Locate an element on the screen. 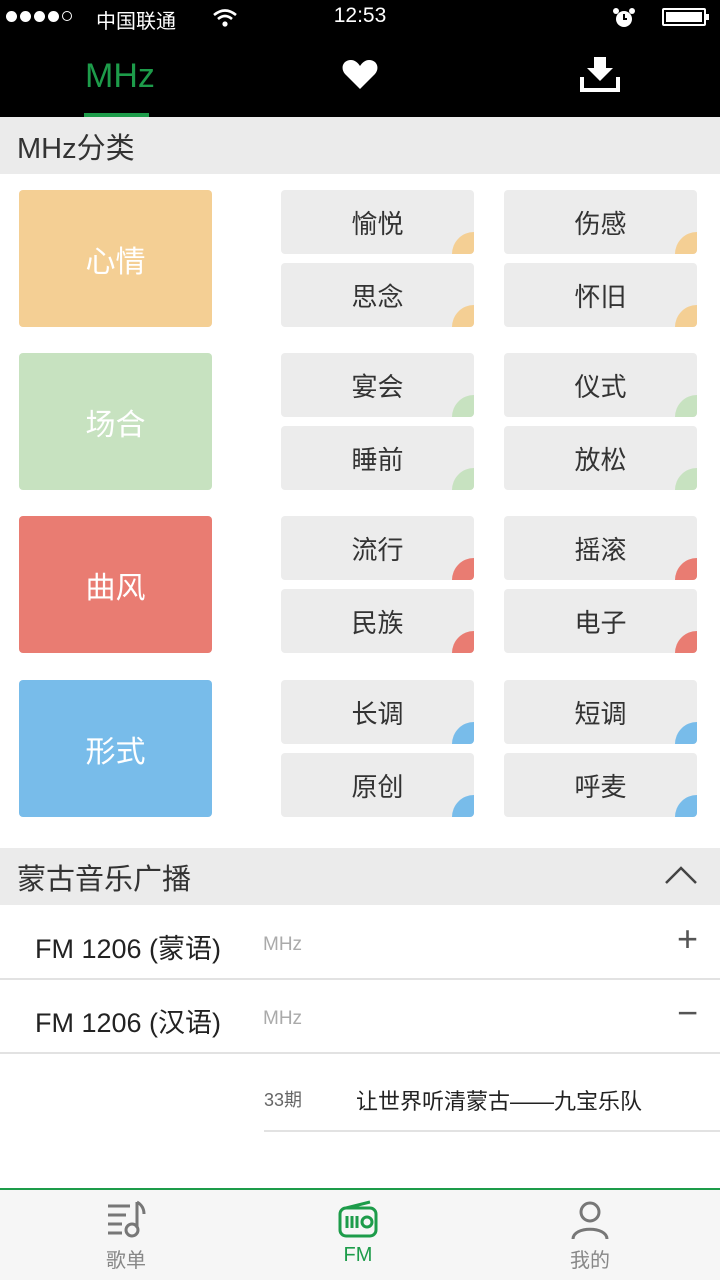 This screenshot has height=1280, width=720. subcategory-label: 电子 is located at coordinates (600, 622).